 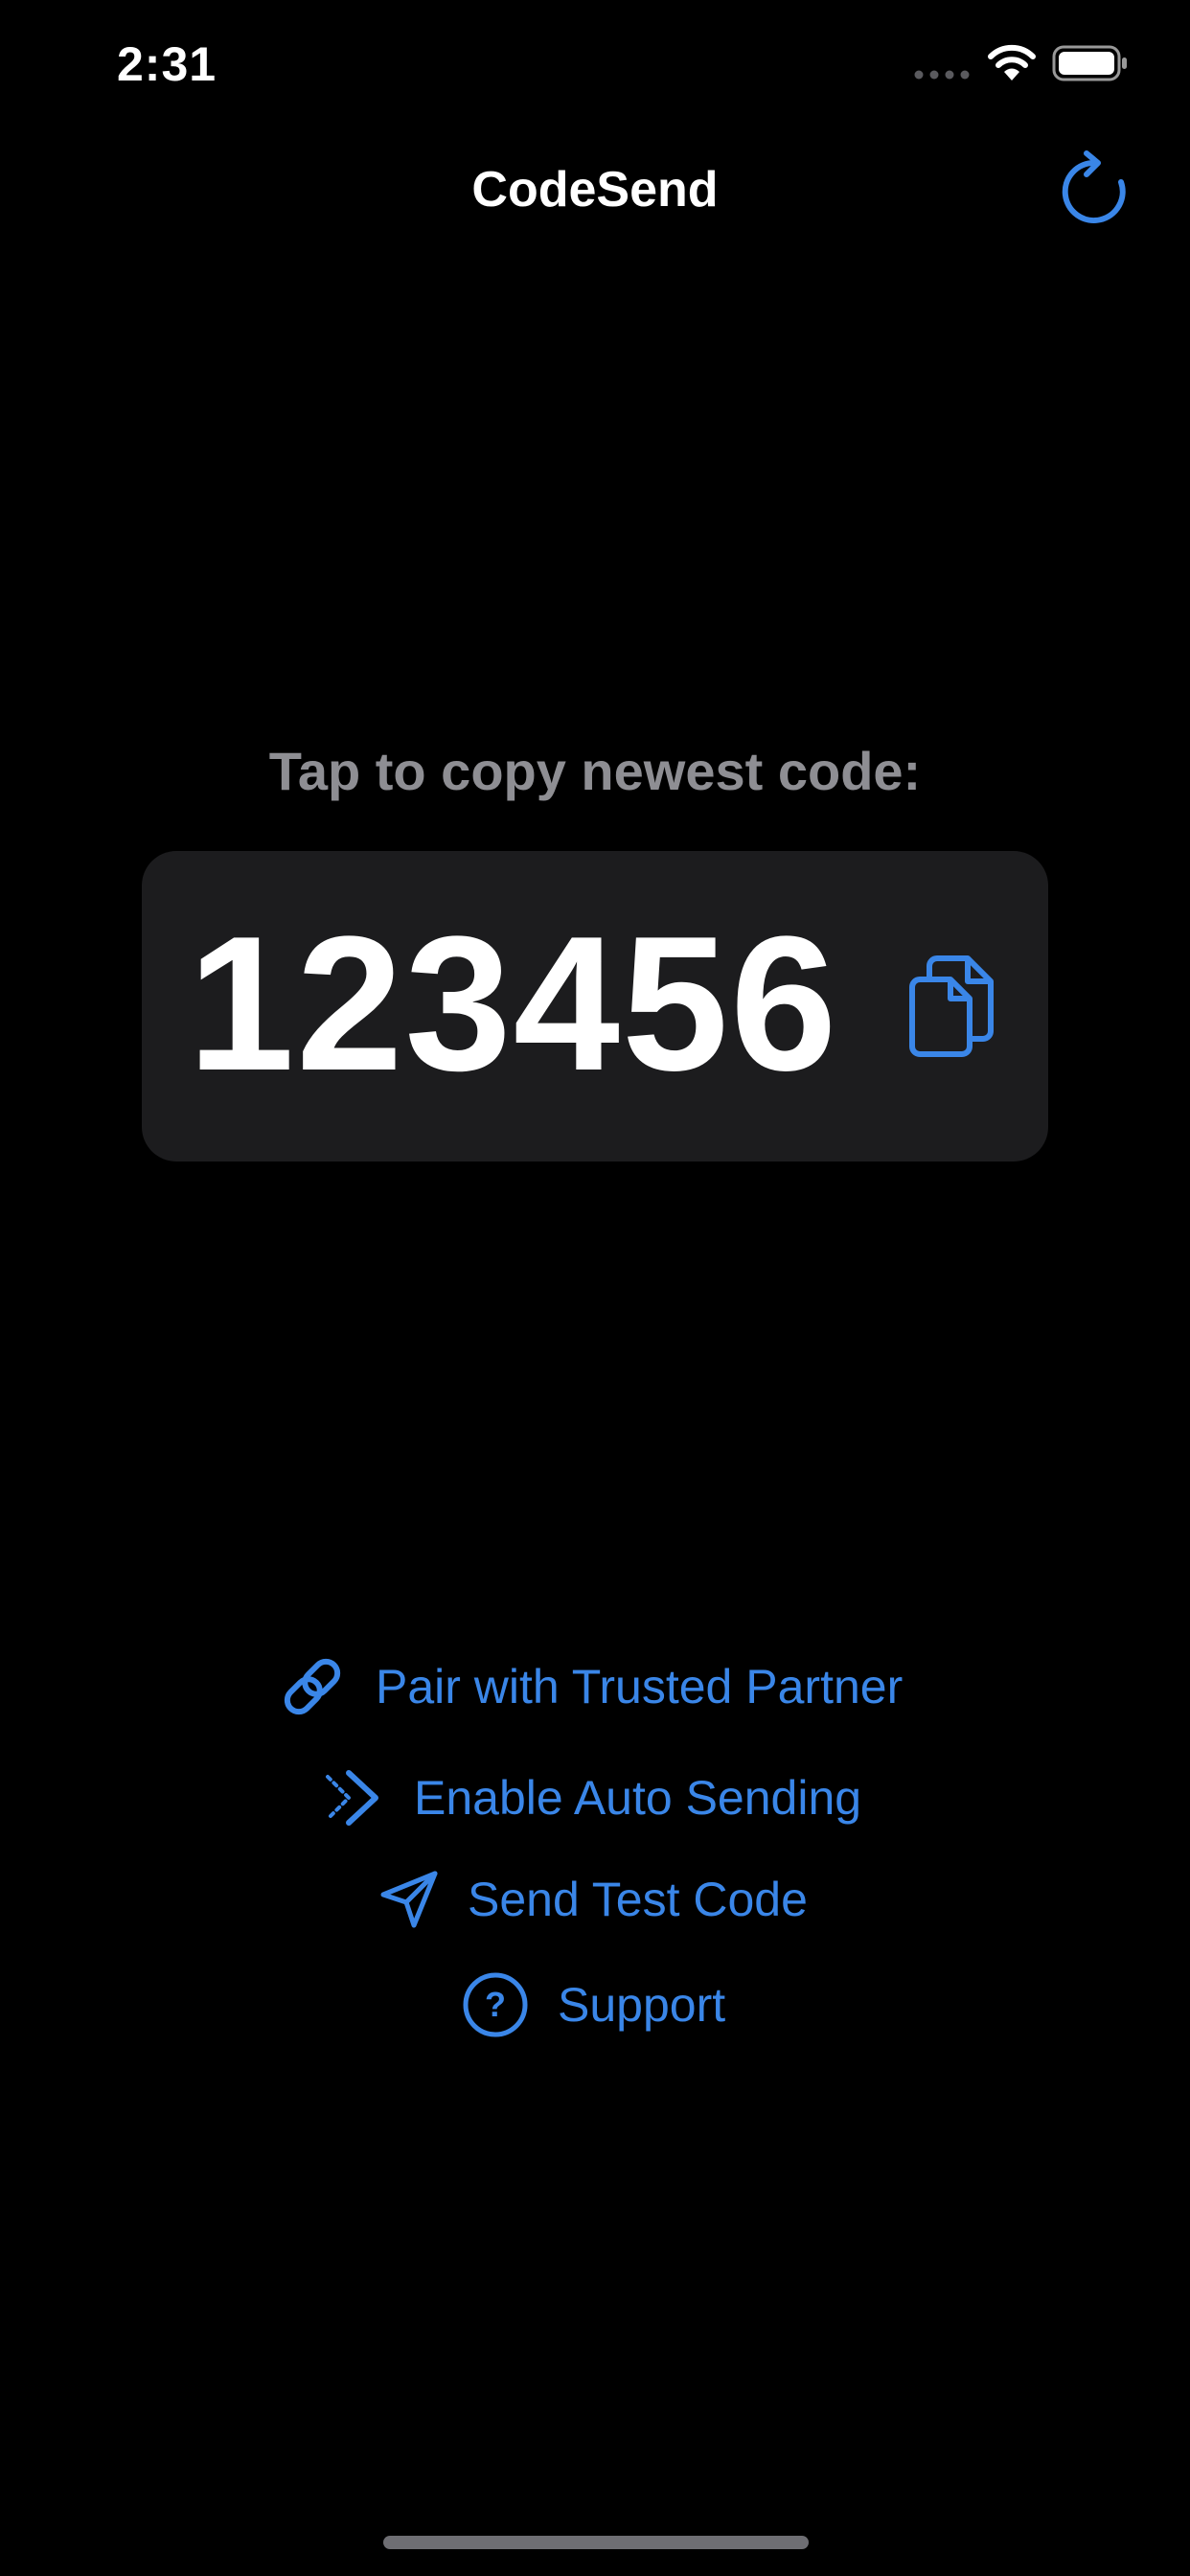 I want to click on code-copy-button: 123456, so click(x=595, y=1006).